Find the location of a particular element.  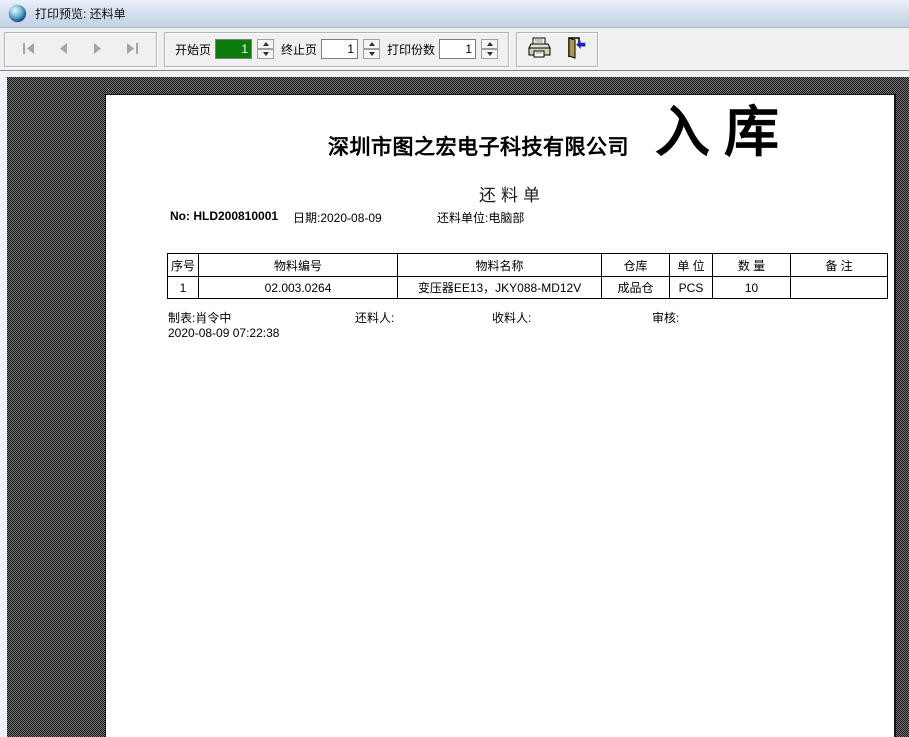

footer-auditor: 审核: is located at coordinates (666, 318).